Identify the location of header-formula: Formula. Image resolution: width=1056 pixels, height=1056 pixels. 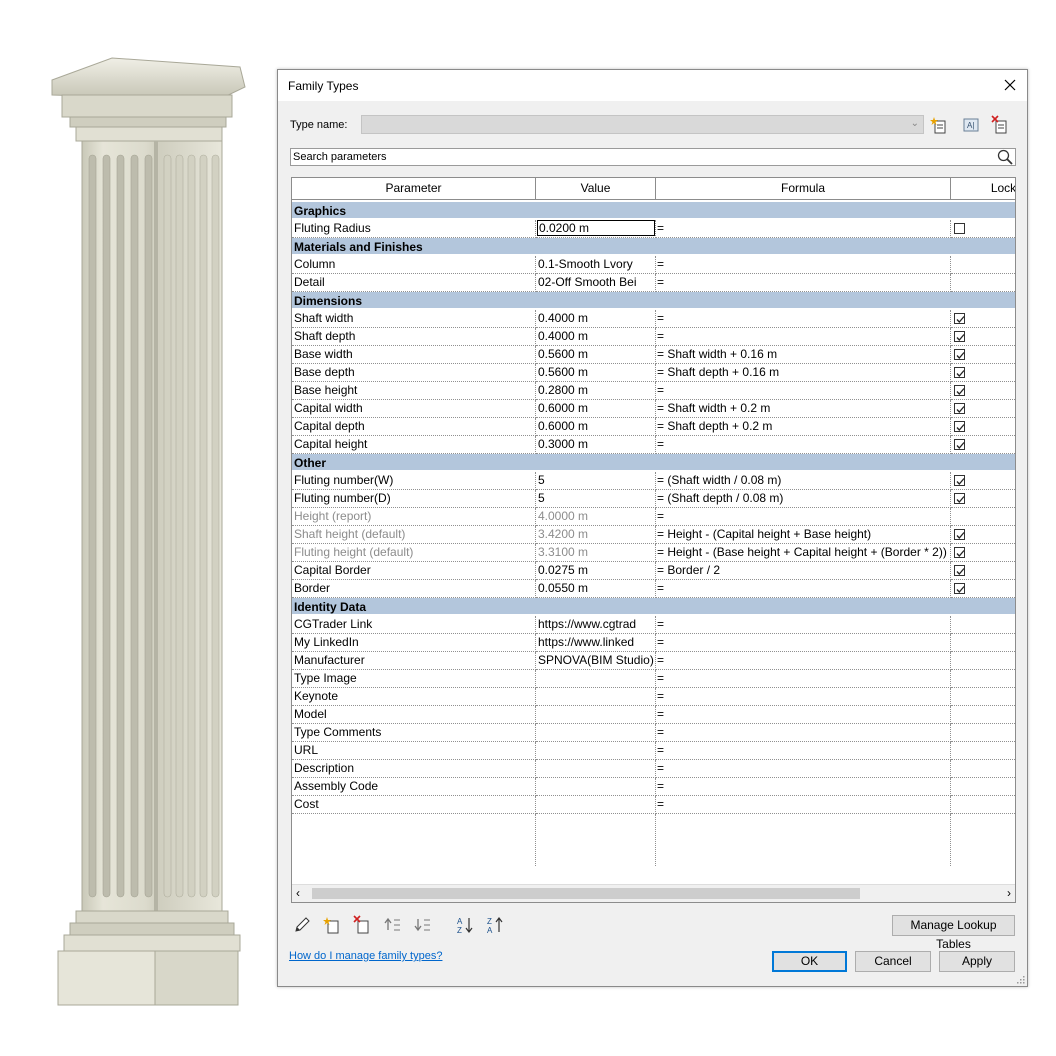
(803, 188).